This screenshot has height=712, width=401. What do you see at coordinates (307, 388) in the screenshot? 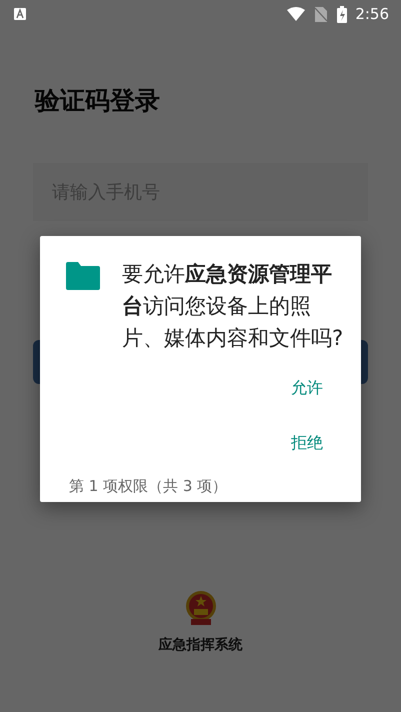
I see `allow-button: 允许` at bounding box center [307, 388].